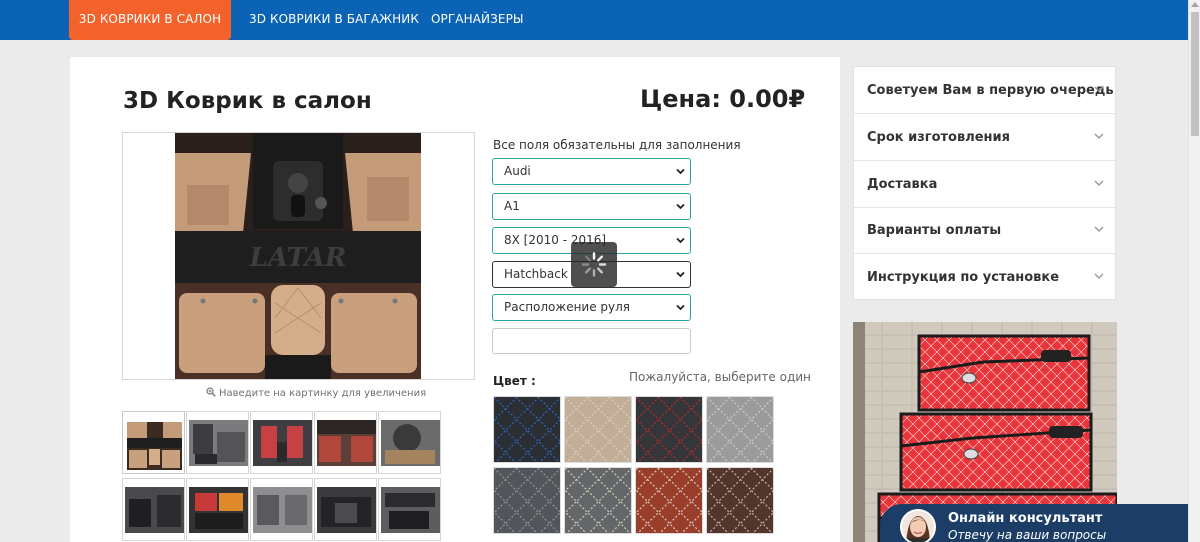 This screenshot has height=542, width=1200. What do you see at coordinates (517, 171) in the screenshot?
I see `brand-select-value: Audi` at bounding box center [517, 171].